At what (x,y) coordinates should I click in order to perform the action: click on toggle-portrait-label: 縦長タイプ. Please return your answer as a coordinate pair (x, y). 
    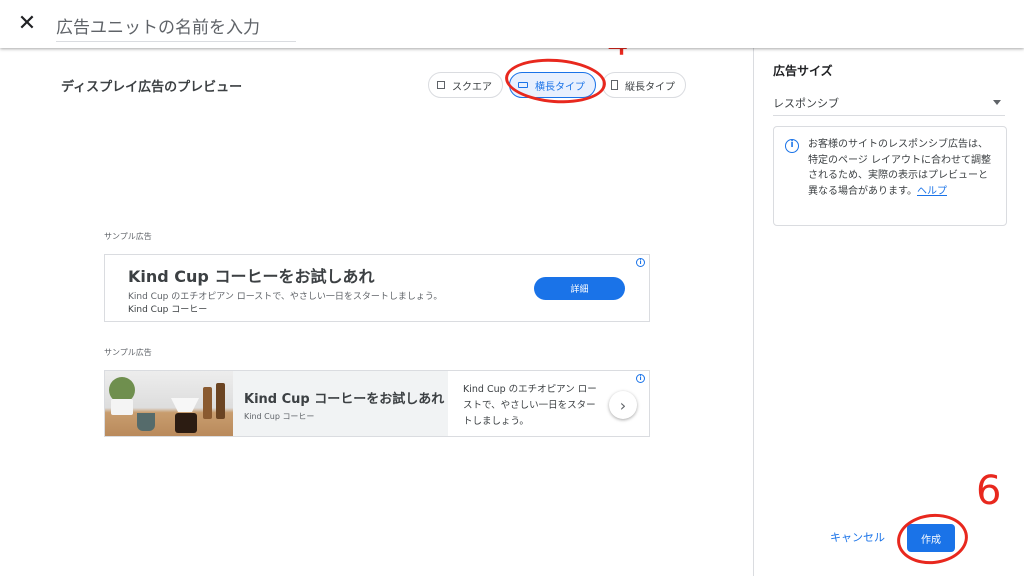
    Looking at the image, I should click on (650, 87).